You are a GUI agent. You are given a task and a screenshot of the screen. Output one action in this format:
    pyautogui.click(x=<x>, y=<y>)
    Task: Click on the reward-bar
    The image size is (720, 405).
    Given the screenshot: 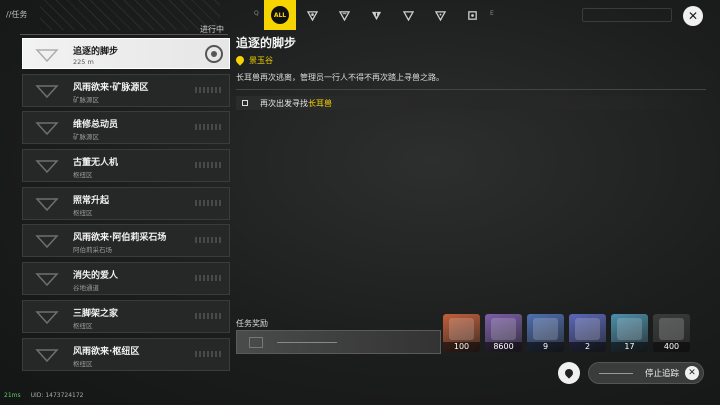 What is the action you would take?
    pyautogui.click(x=338, y=342)
    